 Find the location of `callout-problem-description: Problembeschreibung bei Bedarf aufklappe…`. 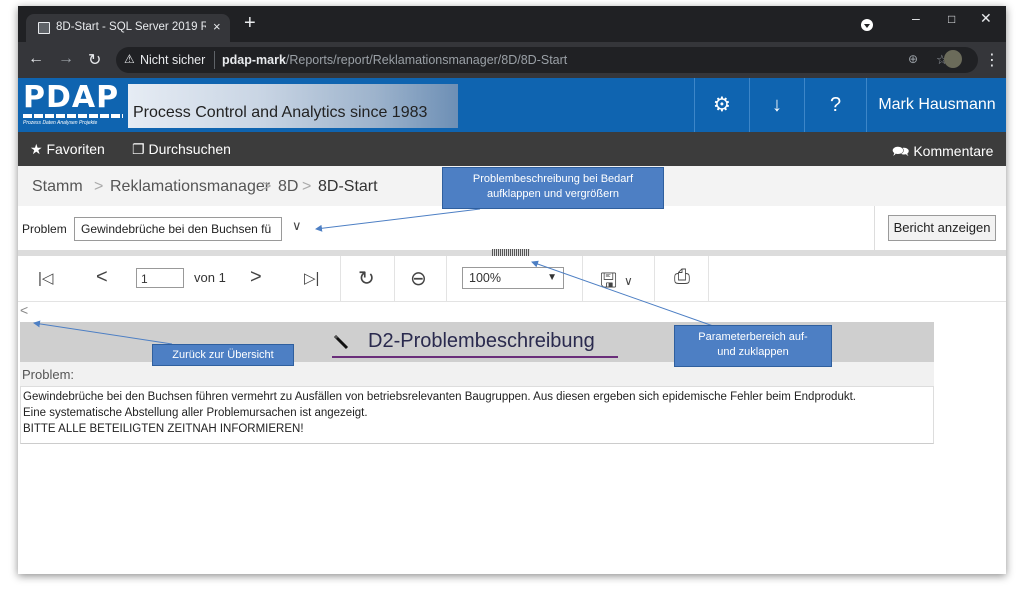

callout-problem-description: Problembeschreibung bei Bedarf aufklappe… is located at coordinates (553, 188).